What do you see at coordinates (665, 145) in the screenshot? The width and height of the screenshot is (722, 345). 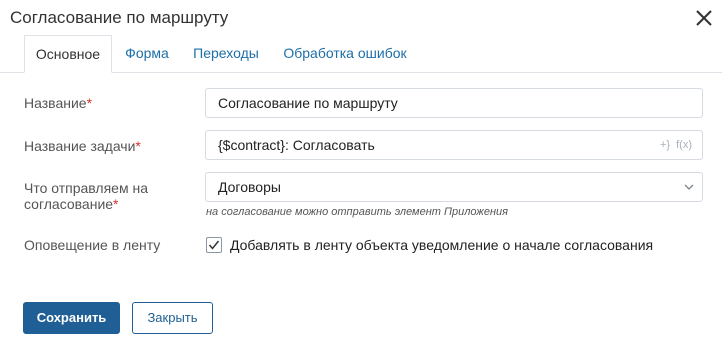 I see `variables-icon: +}` at bounding box center [665, 145].